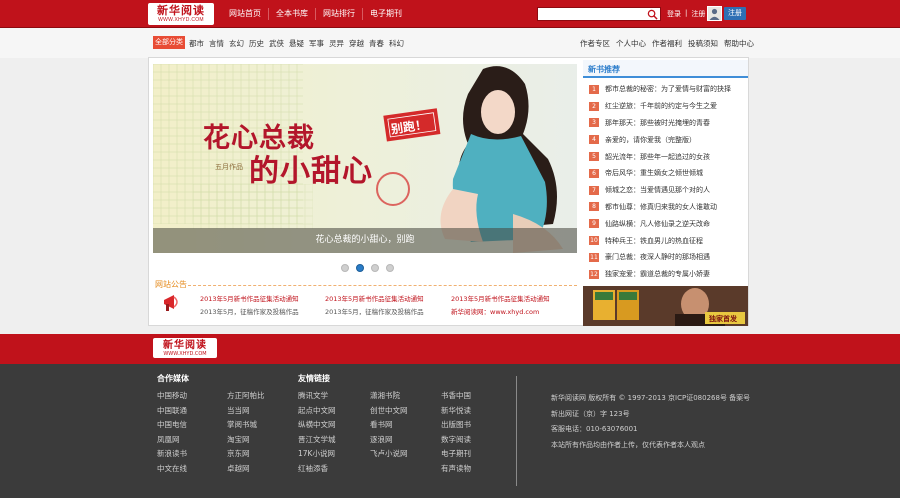 This screenshot has height=498, width=900. I want to click on ranking-item: 1 都市总裁的秘密：为了爱情与财富的抉择, so click(667, 89).